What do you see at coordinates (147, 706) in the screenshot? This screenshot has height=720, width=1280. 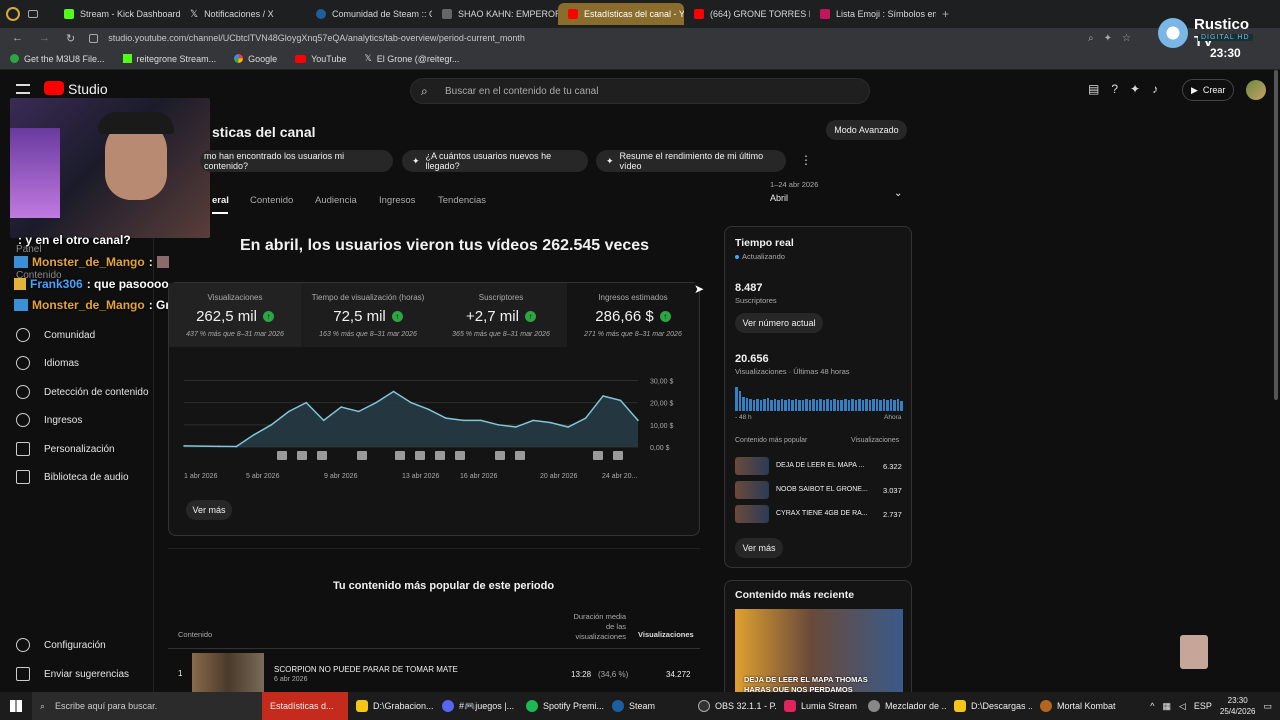 I see `taskbar-search: ⌕ Escribe aquí para buscar.` at bounding box center [147, 706].